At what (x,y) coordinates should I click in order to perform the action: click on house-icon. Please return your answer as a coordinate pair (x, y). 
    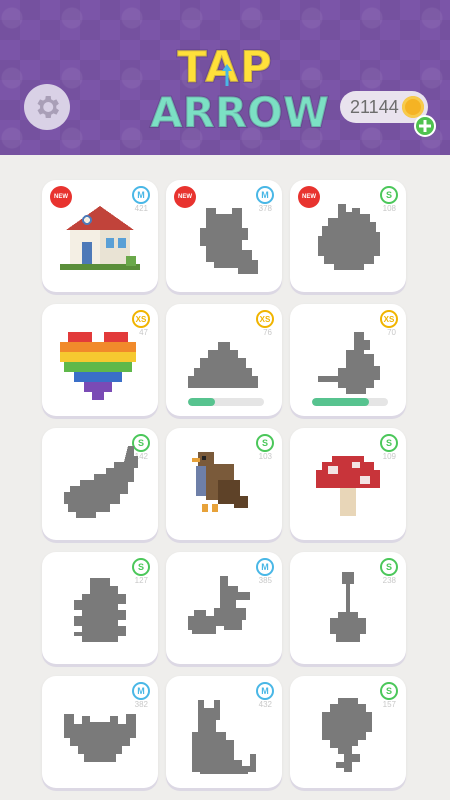
    Looking at the image, I should click on (100, 238).